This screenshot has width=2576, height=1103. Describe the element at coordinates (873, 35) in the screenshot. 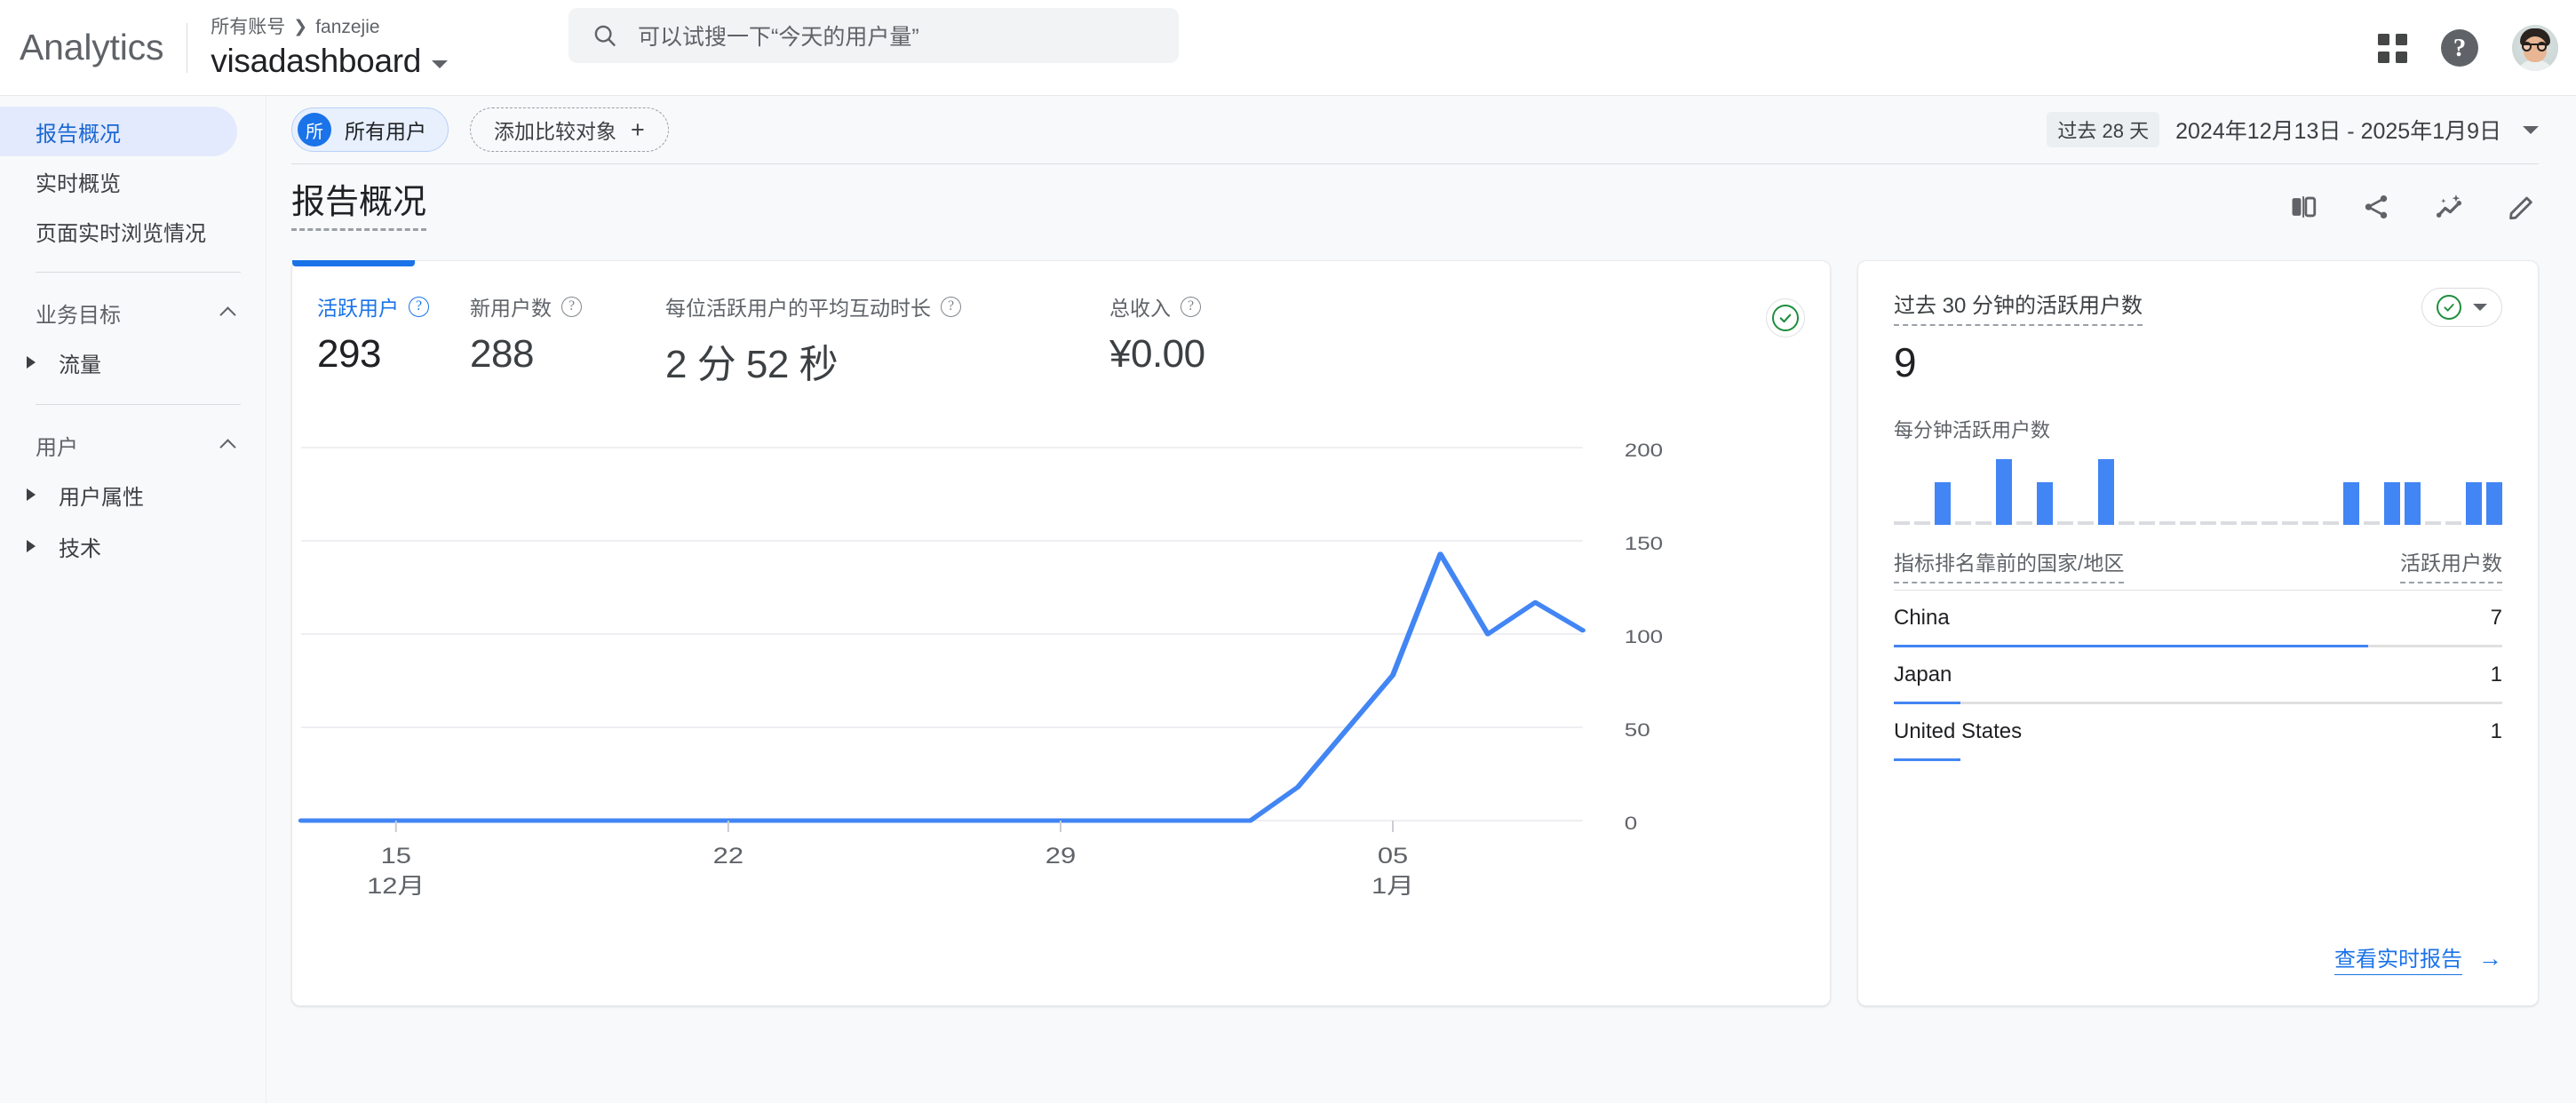

I see `search-input: 可以试搜一下“今天的用户量”` at that location.